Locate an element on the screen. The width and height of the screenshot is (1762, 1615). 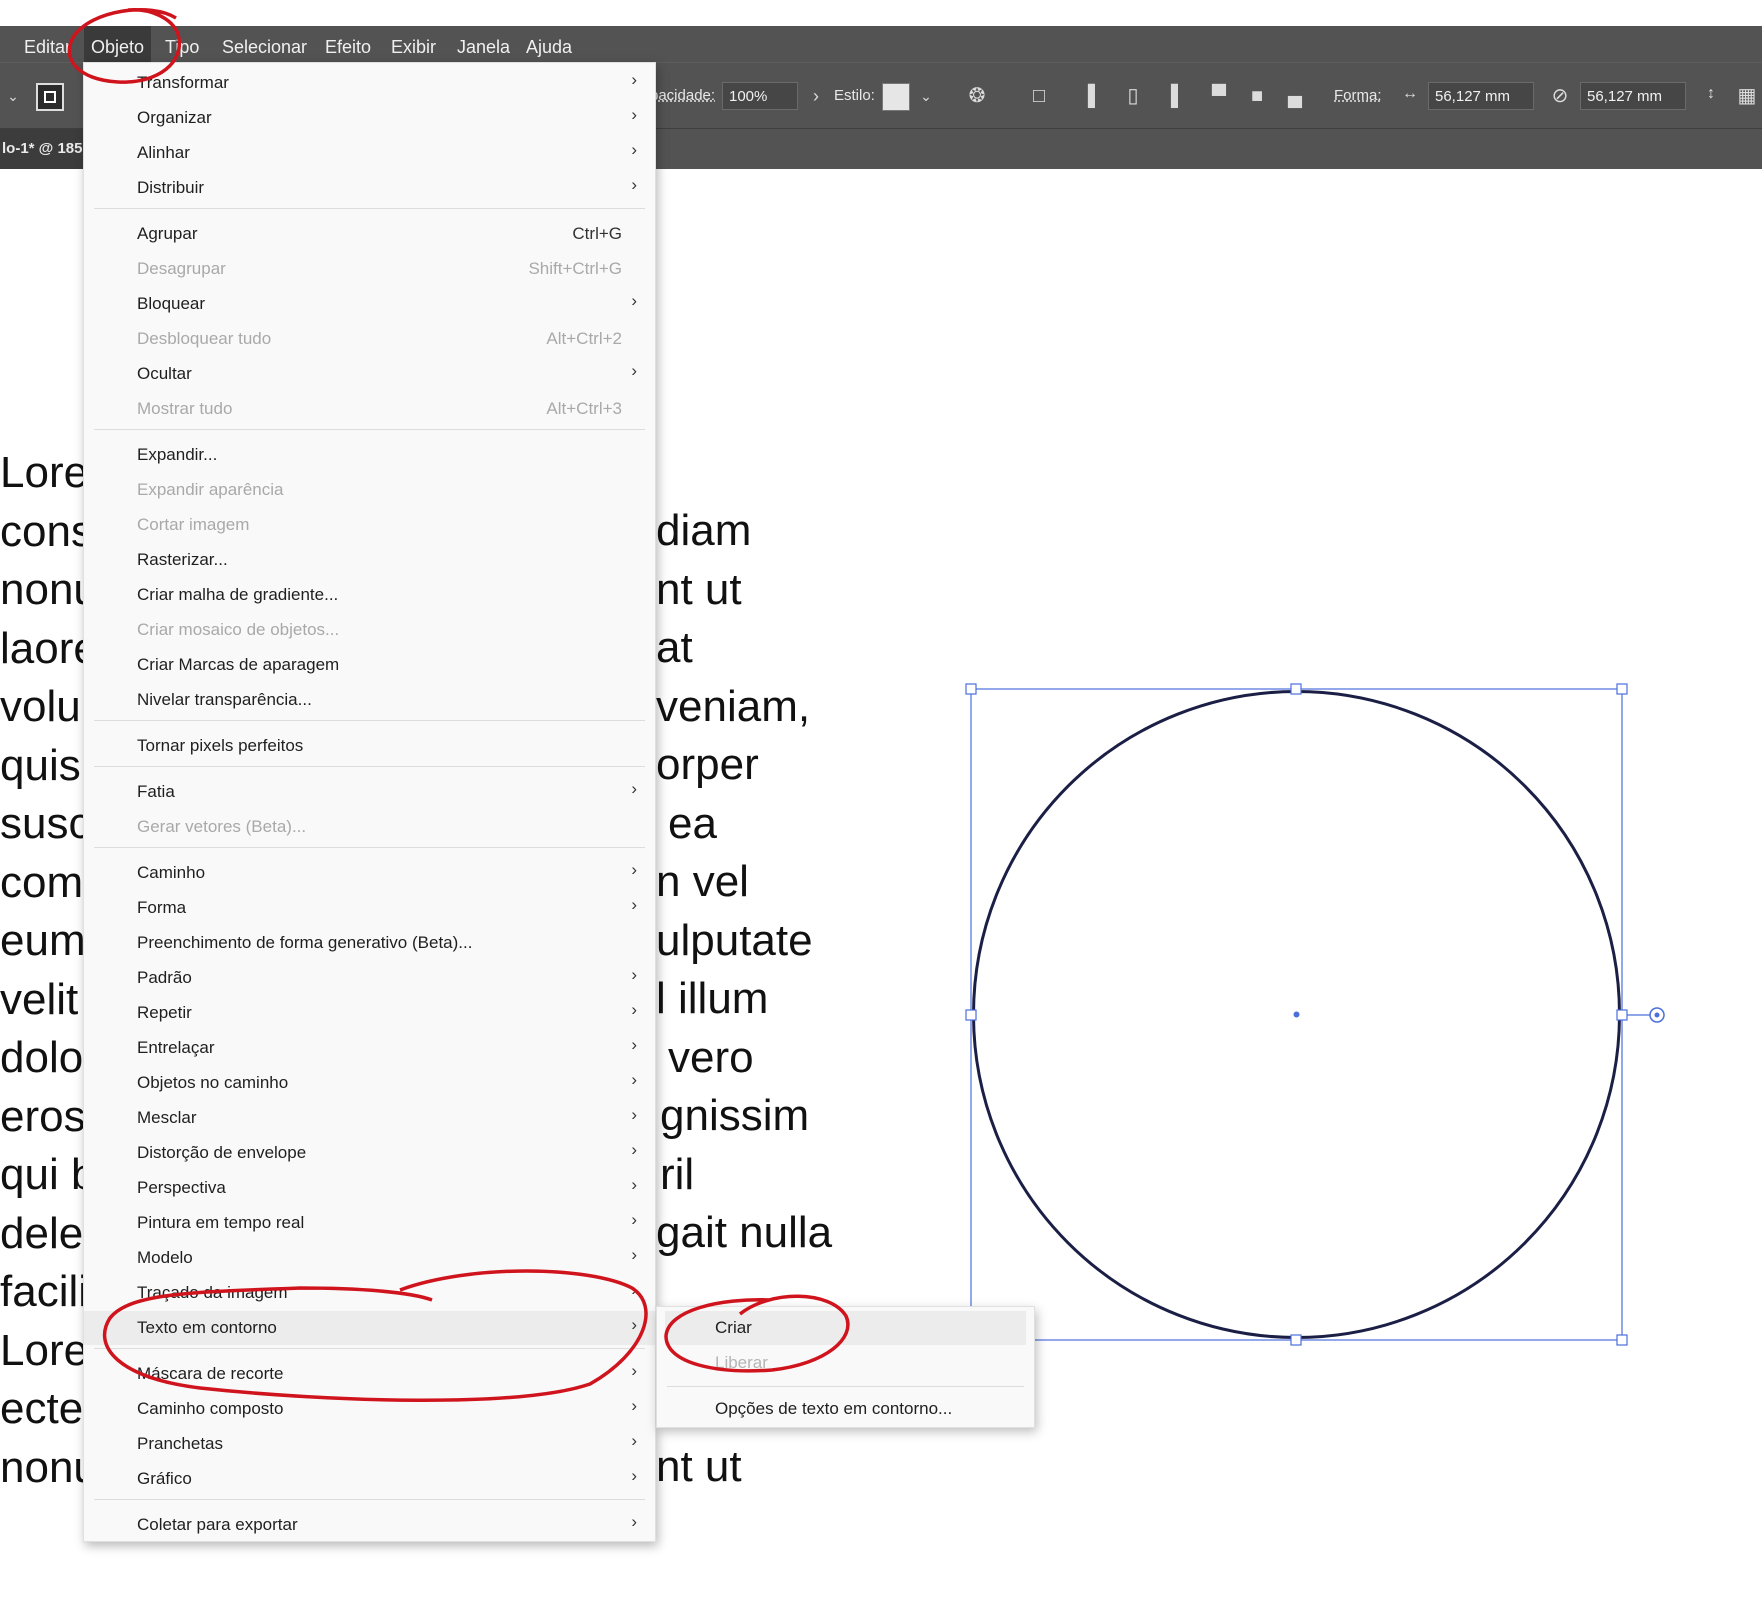
submenu-item-label: Criar is located at coordinates (733, 1327).